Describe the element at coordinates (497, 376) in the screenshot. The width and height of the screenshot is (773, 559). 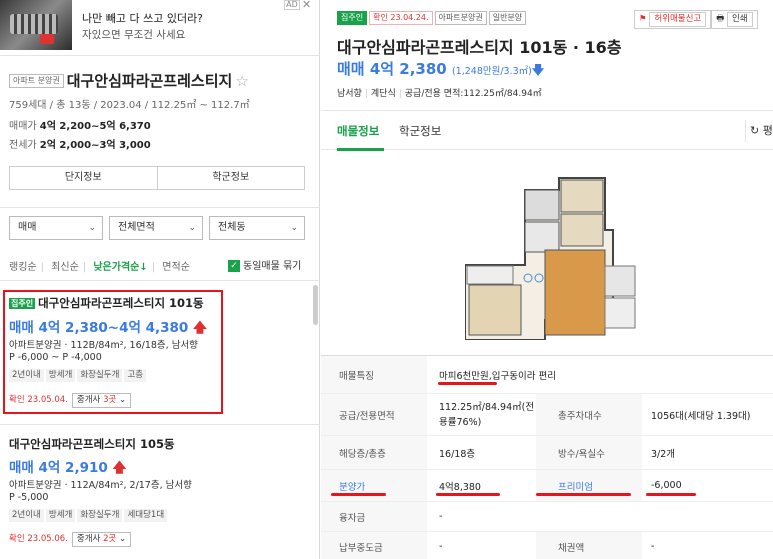
I see `spec-value: 마피6천만원,입구동이라 편리` at that location.